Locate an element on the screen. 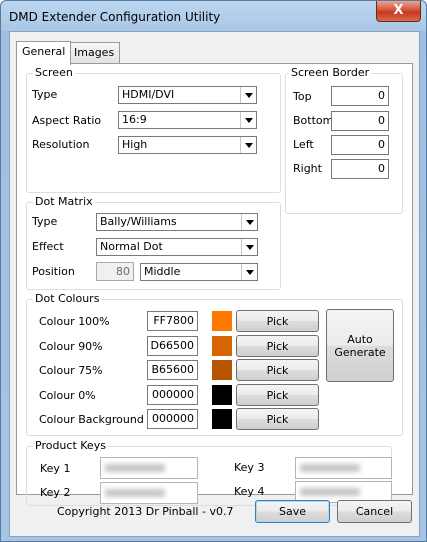 The height and width of the screenshot is (542, 427). position-label: Position is located at coordinates (53, 271).